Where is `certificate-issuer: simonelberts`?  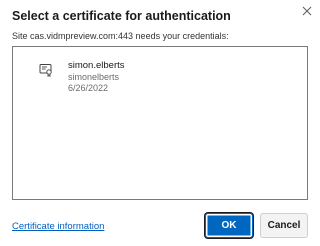 certificate-issuer: simonelberts is located at coordinates (94, 77).